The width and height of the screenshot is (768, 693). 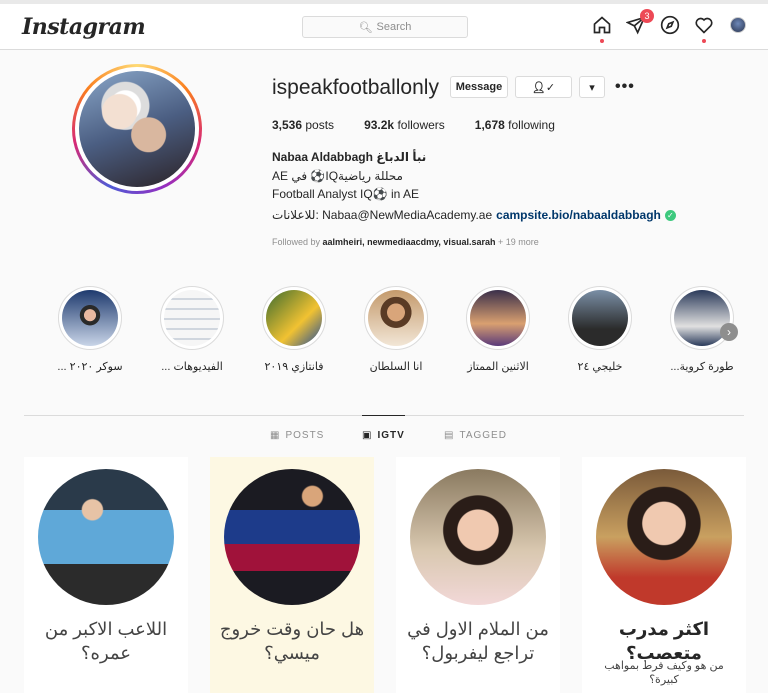 I want to click on search-input: 🔍︎ Search, so click(x=385, y=27).